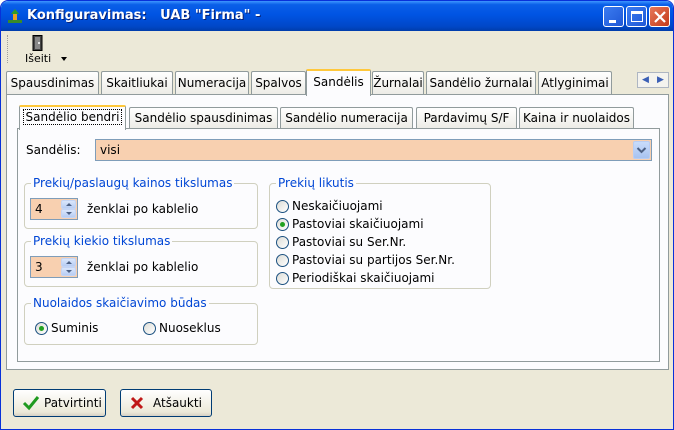 The image size is (674, 430). Describe the element at coordinates (645, 80) in the screenshot. I see `scroll-left-icon: ◀` at that location.